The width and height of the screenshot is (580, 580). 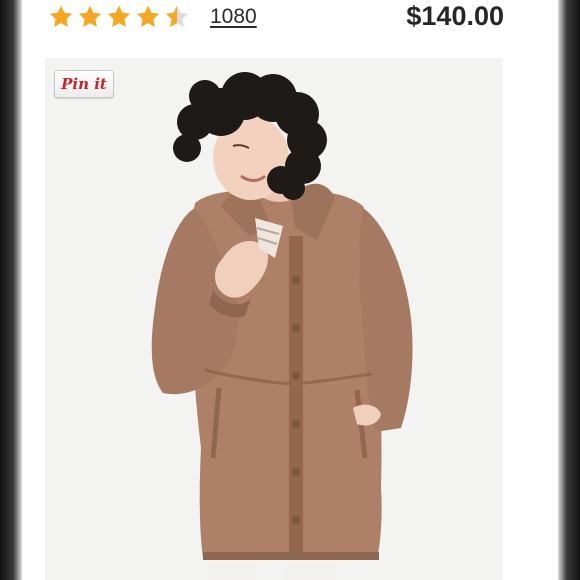 I want to click on pinterest-pin-button: Pin it, so click(x=84, y=84).